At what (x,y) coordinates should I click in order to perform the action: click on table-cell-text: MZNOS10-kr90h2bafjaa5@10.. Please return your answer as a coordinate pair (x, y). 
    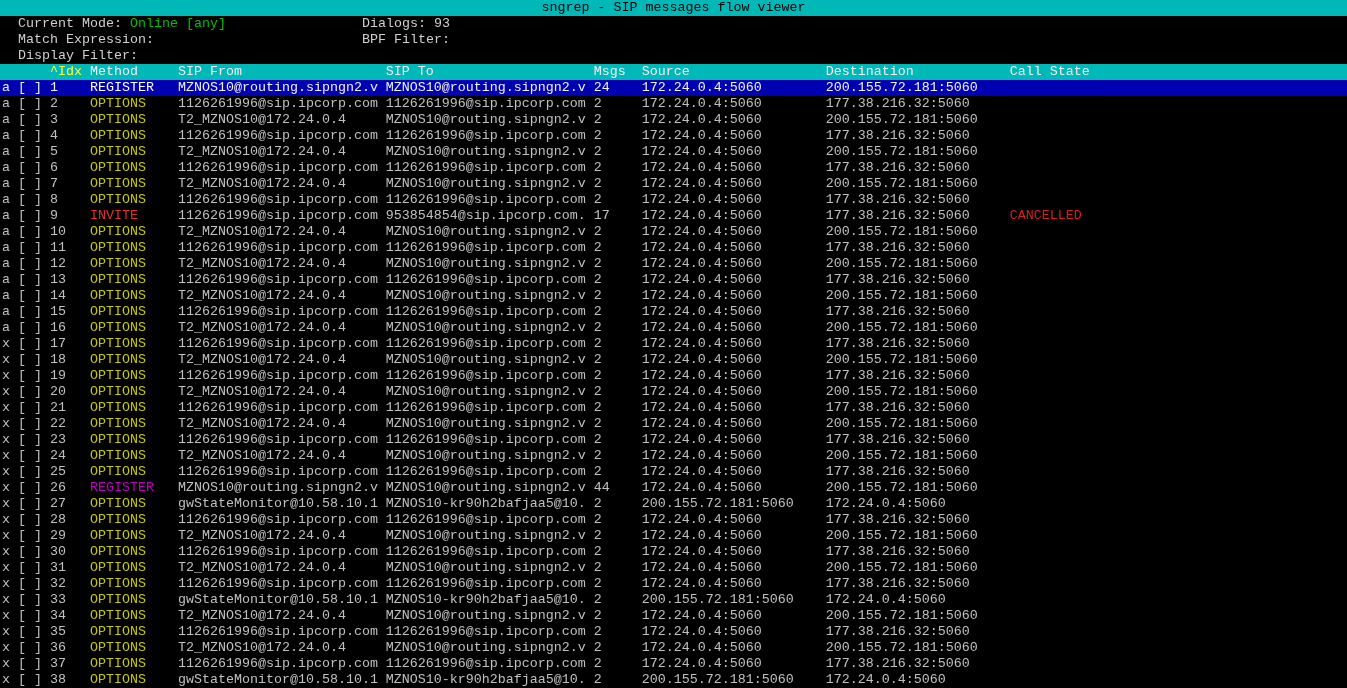
    Looking at the image, I should click on (486, 504).